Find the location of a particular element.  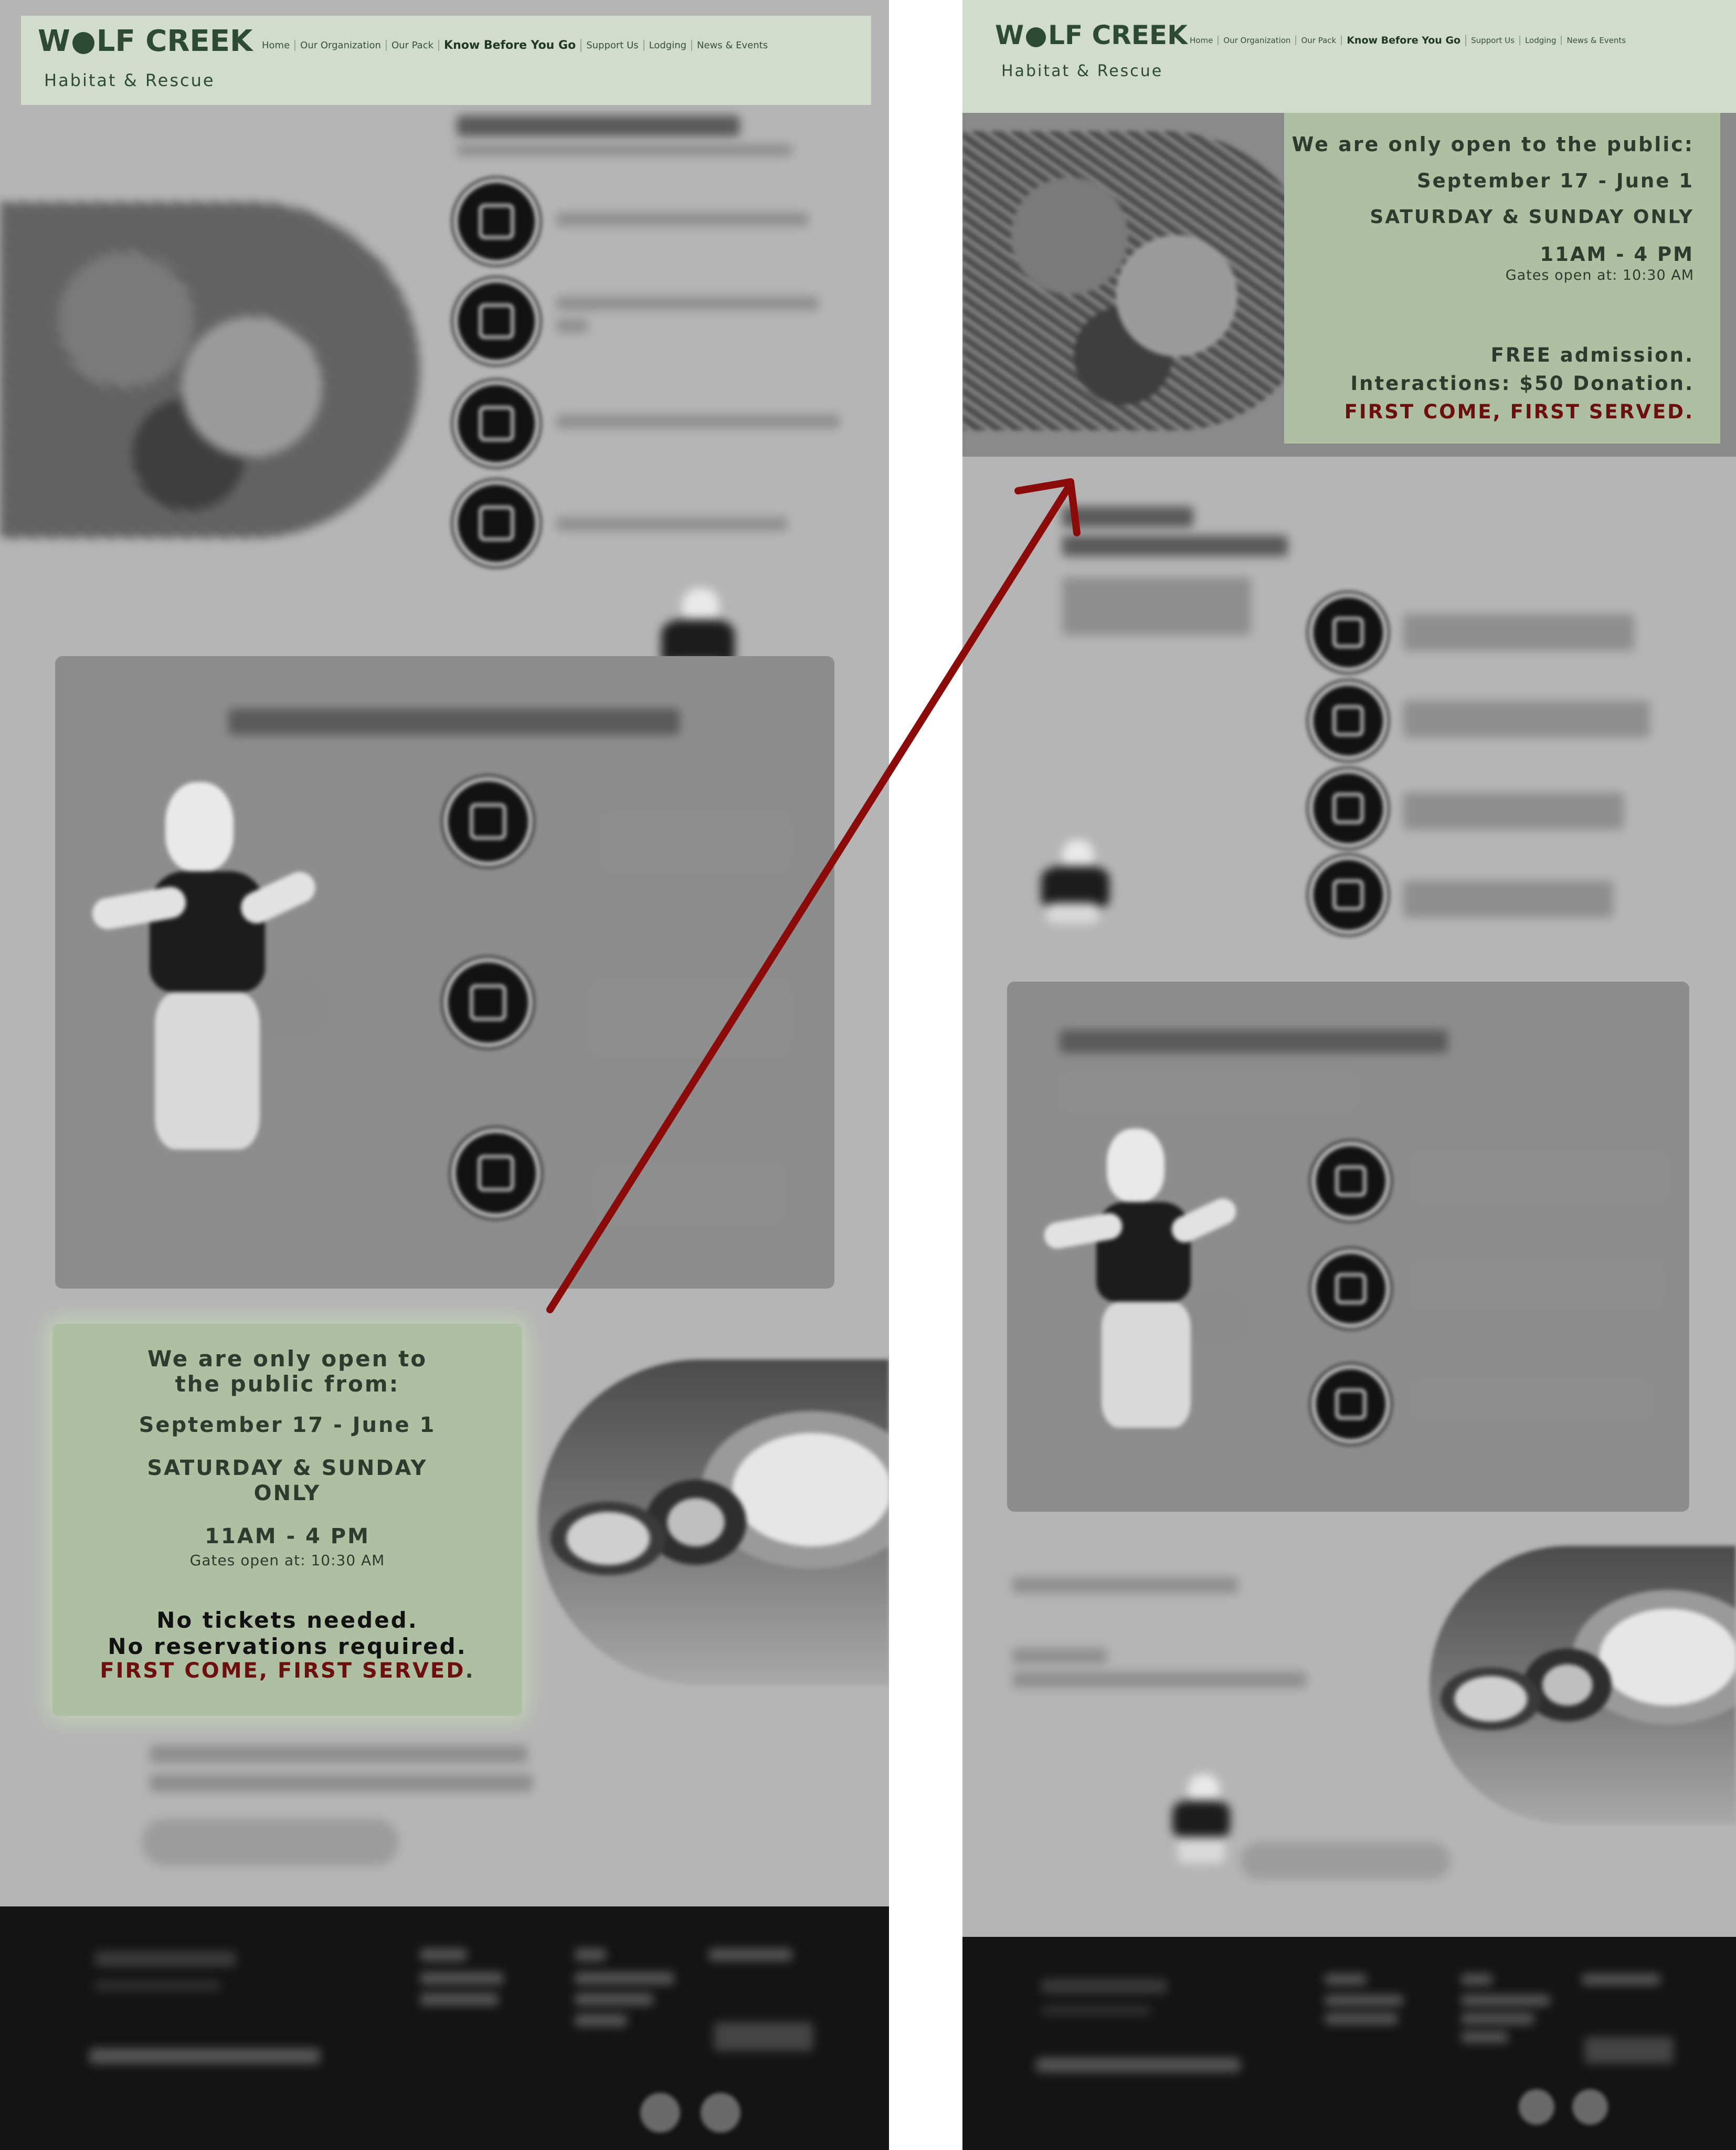

mascot-tiny-illustration is located at coordinates (1204, 1821).